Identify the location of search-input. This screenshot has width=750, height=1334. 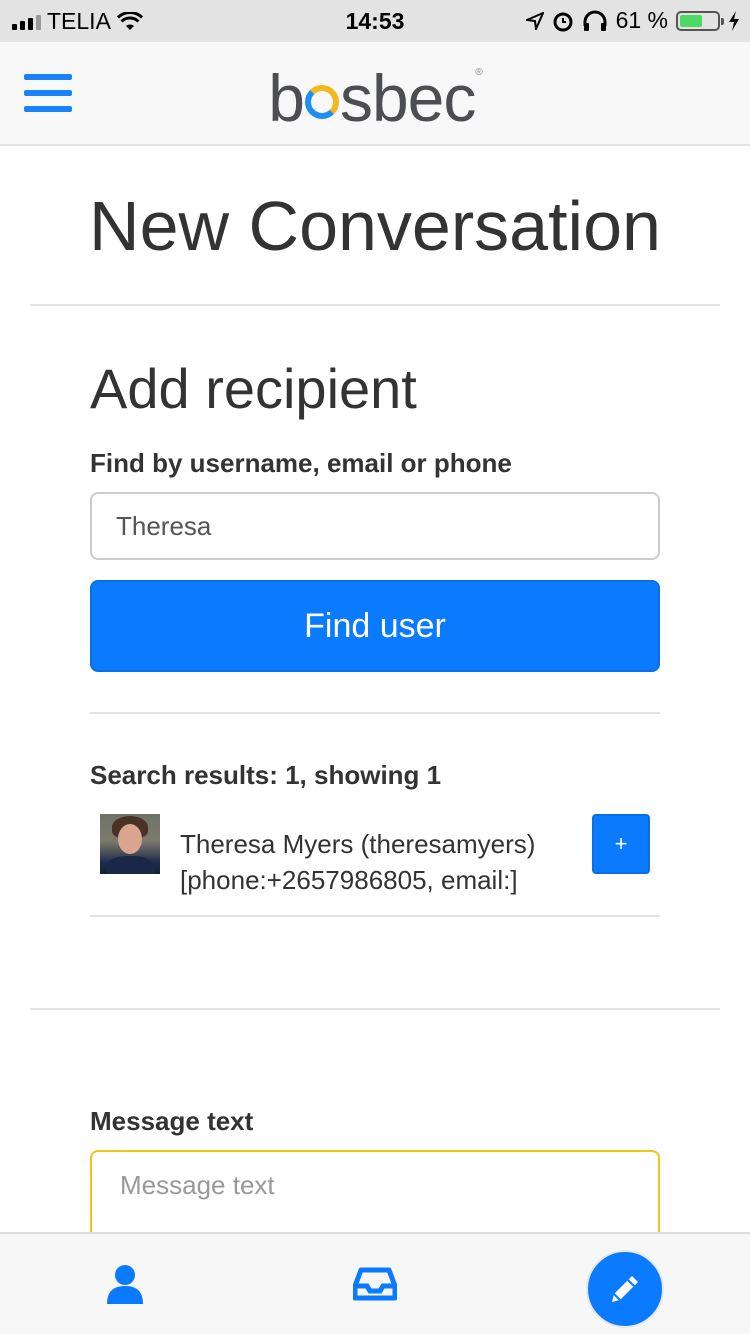
(375, 526).